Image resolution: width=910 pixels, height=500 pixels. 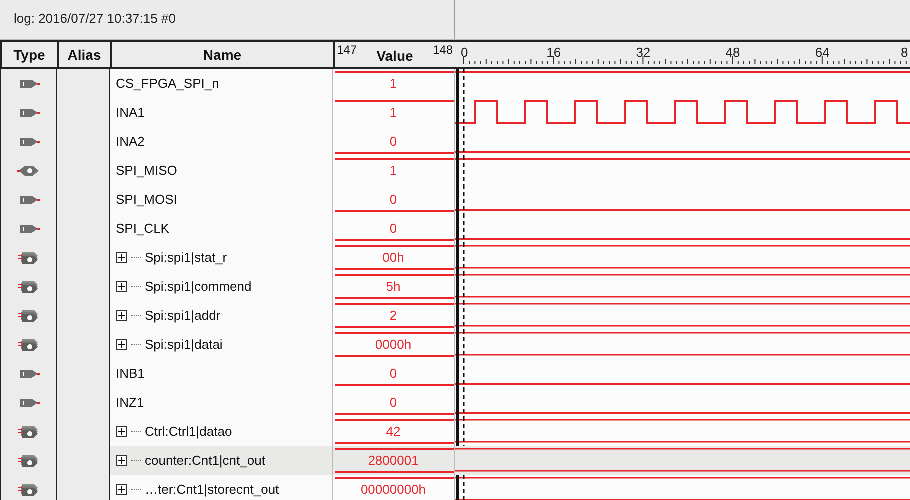 I want to click on ruler-label: 32, so click(x=643, y=52).